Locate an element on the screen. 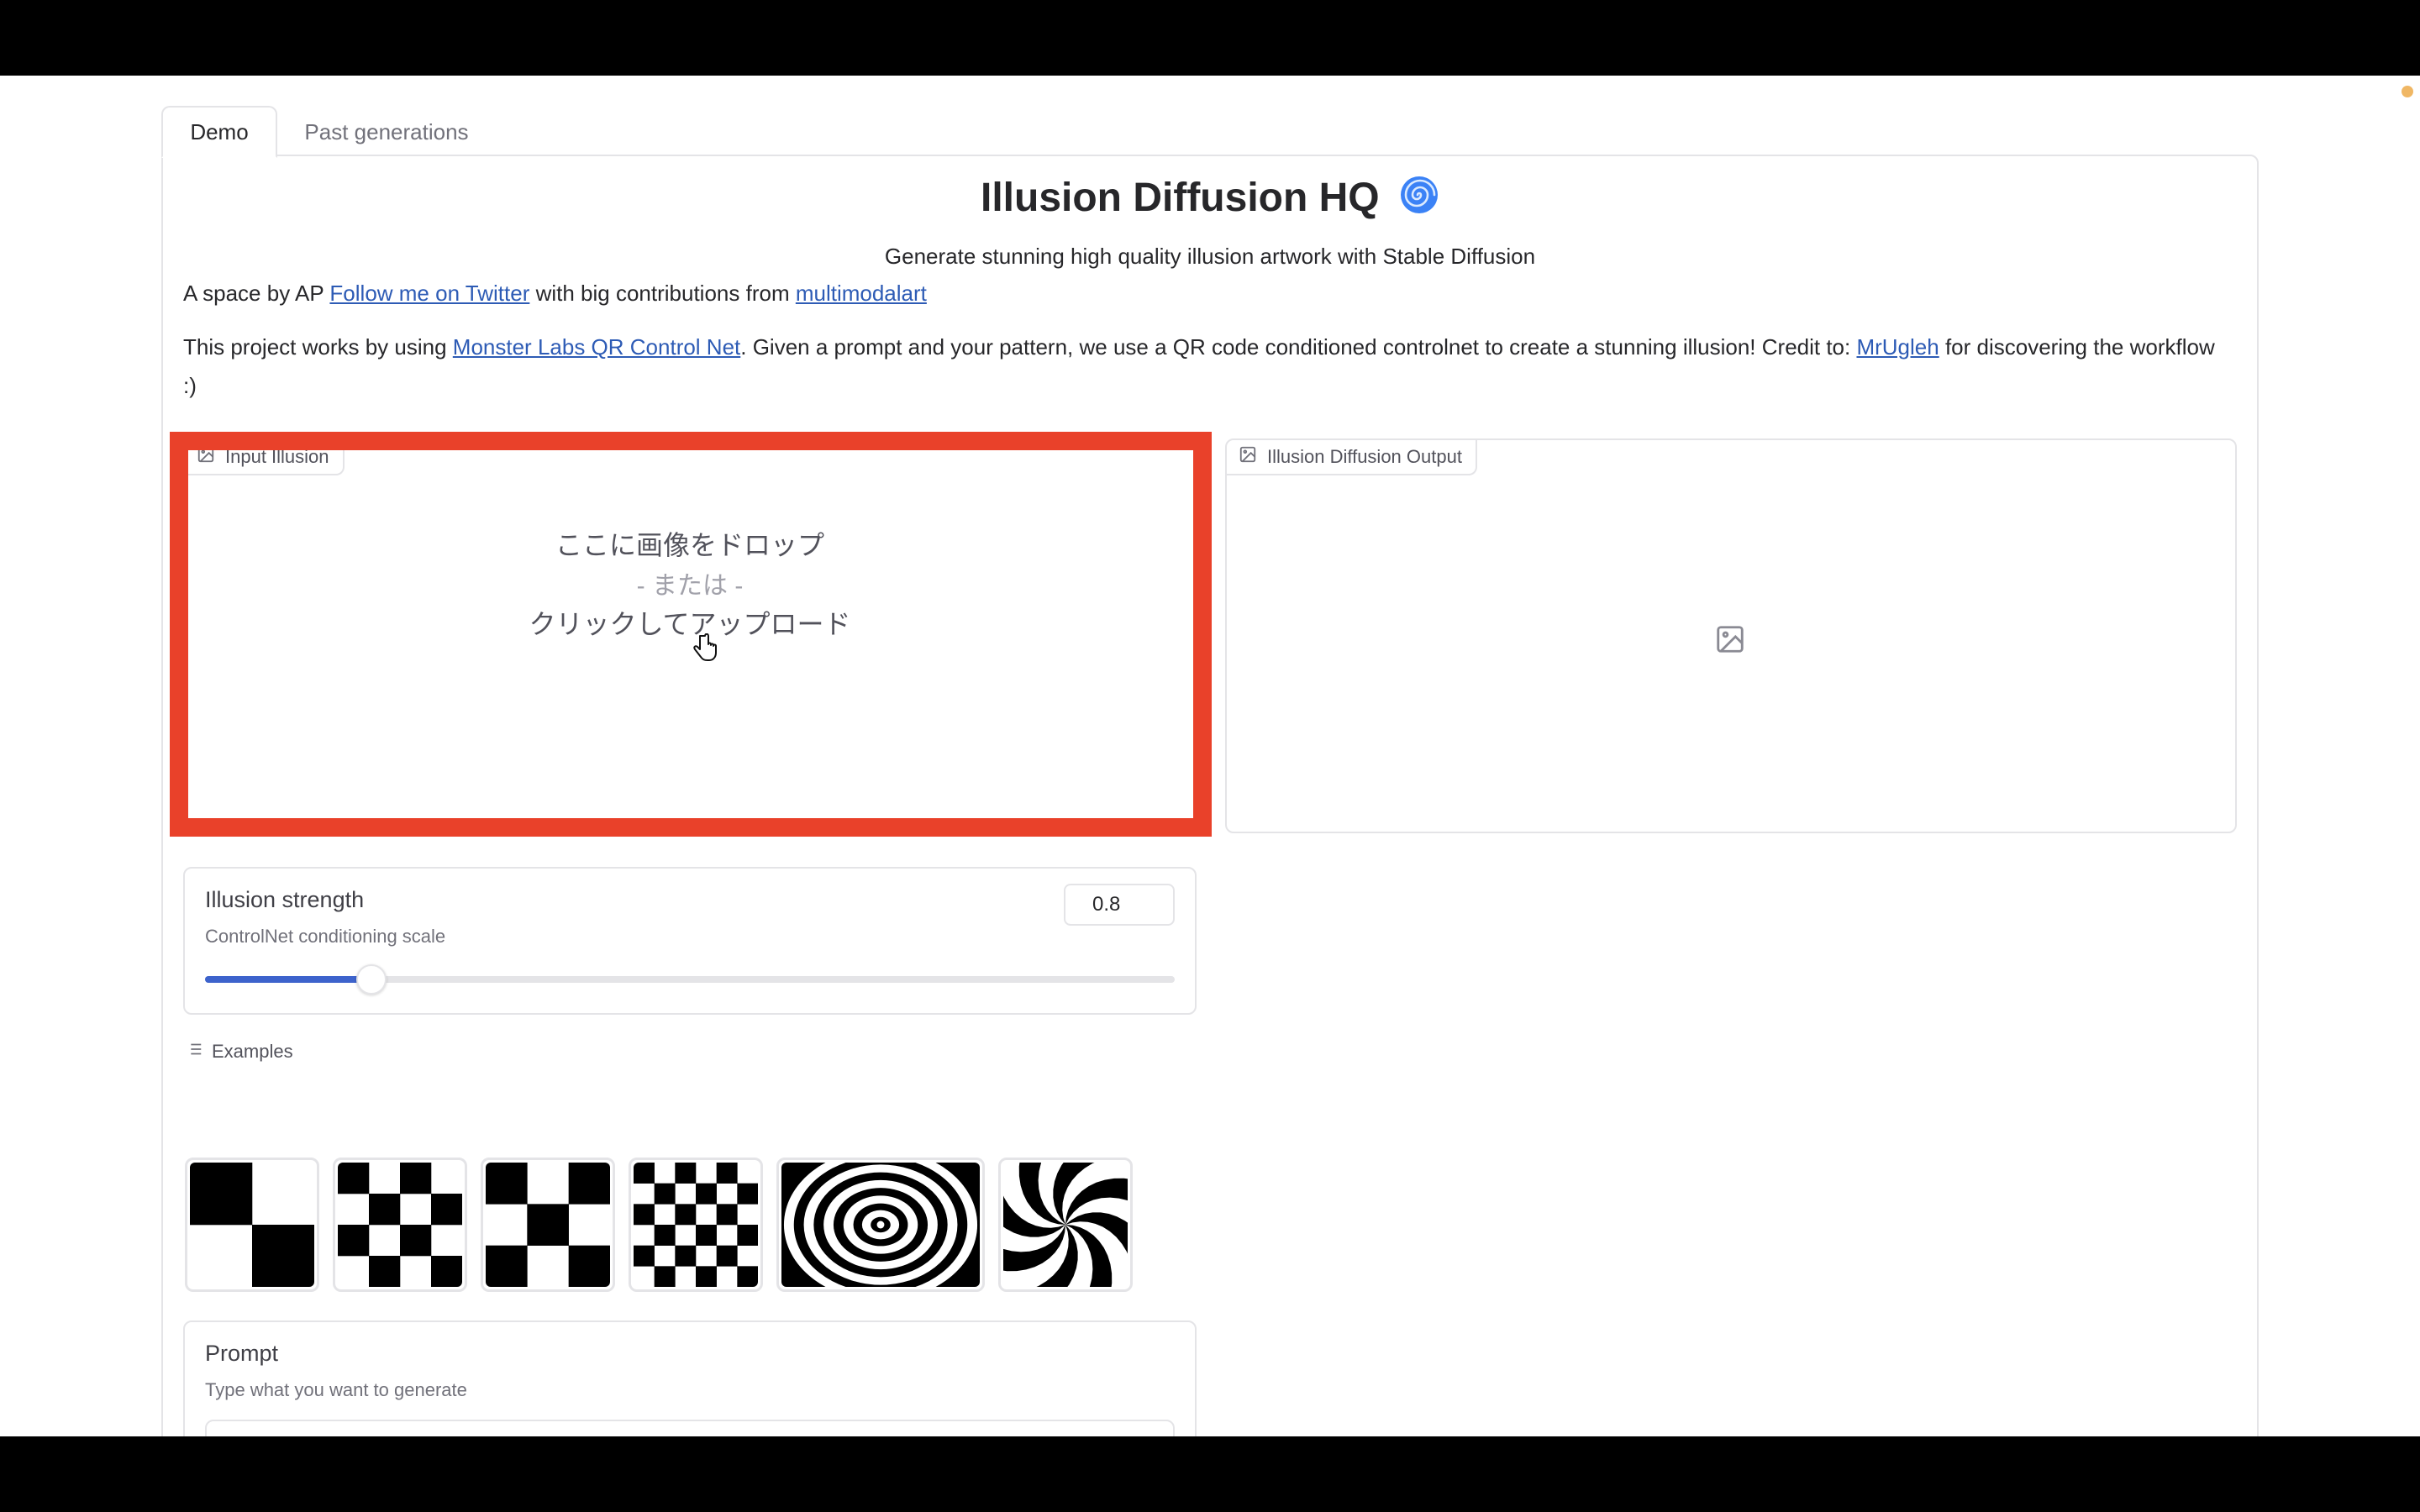 This screenshot has height=1512, width=2420. intro-text: A space by AP is located at coordinates (256, 293).